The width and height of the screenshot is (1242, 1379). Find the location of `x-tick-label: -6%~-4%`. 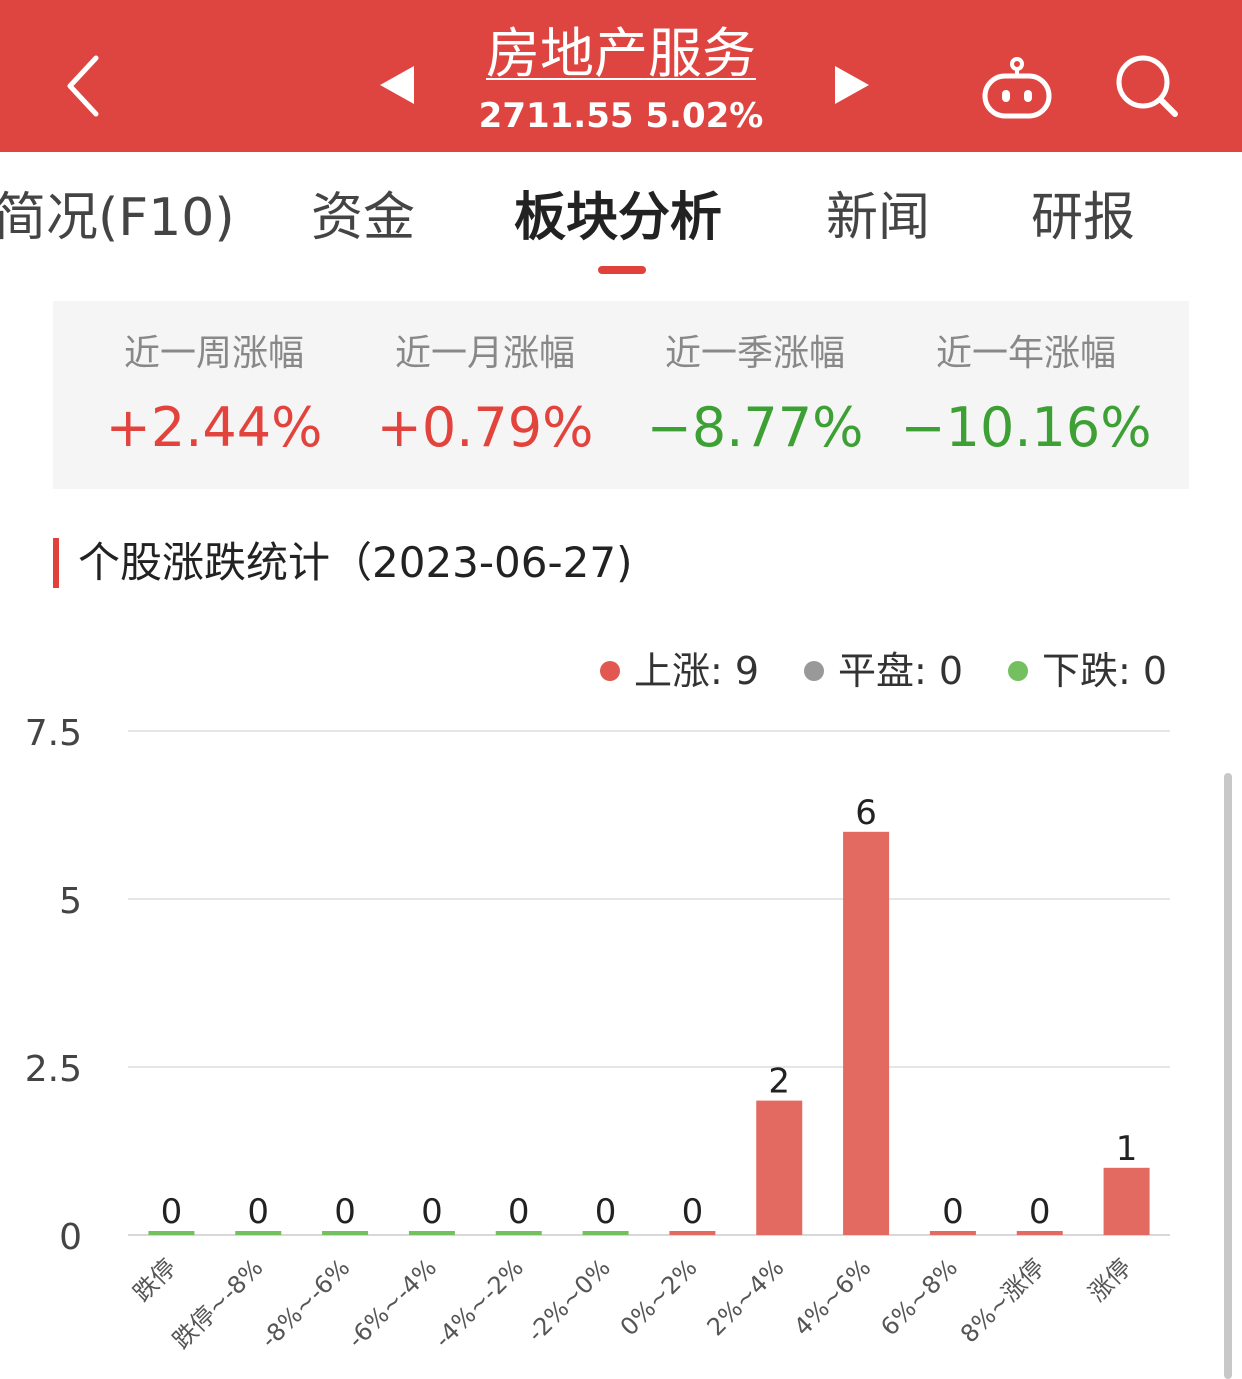

x-tick-label: -6%~-4% is located at coordinates (392, 1303).